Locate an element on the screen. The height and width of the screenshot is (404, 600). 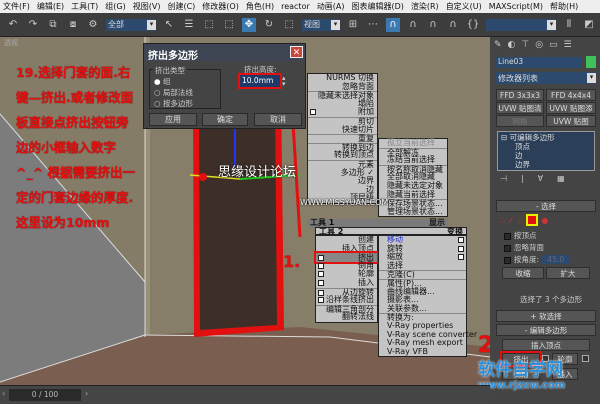
menu-help: 帮助(H) is located at coordinates (564, 6).